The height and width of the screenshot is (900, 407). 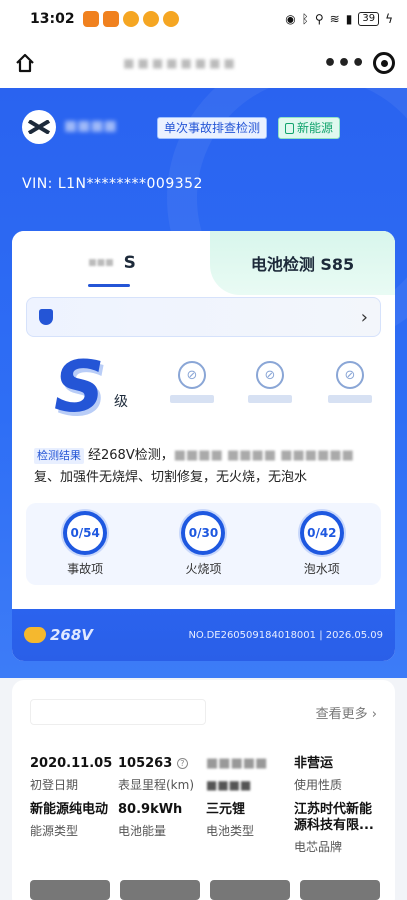 What do you see at coordinates (285, 635) in the screenshot?
I see `report-number: NO.DE260509184018001 | 2026.05.09` at bounding box center [285, 635].